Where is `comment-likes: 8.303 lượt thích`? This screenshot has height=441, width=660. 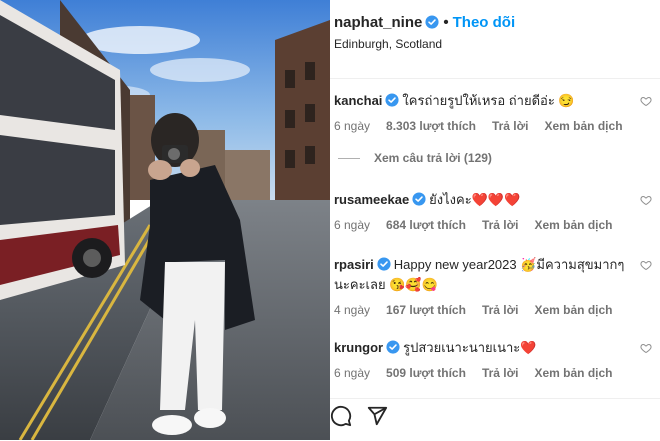
comment-likes: 8.303 lượt thích is located at coordinates (431, 126).